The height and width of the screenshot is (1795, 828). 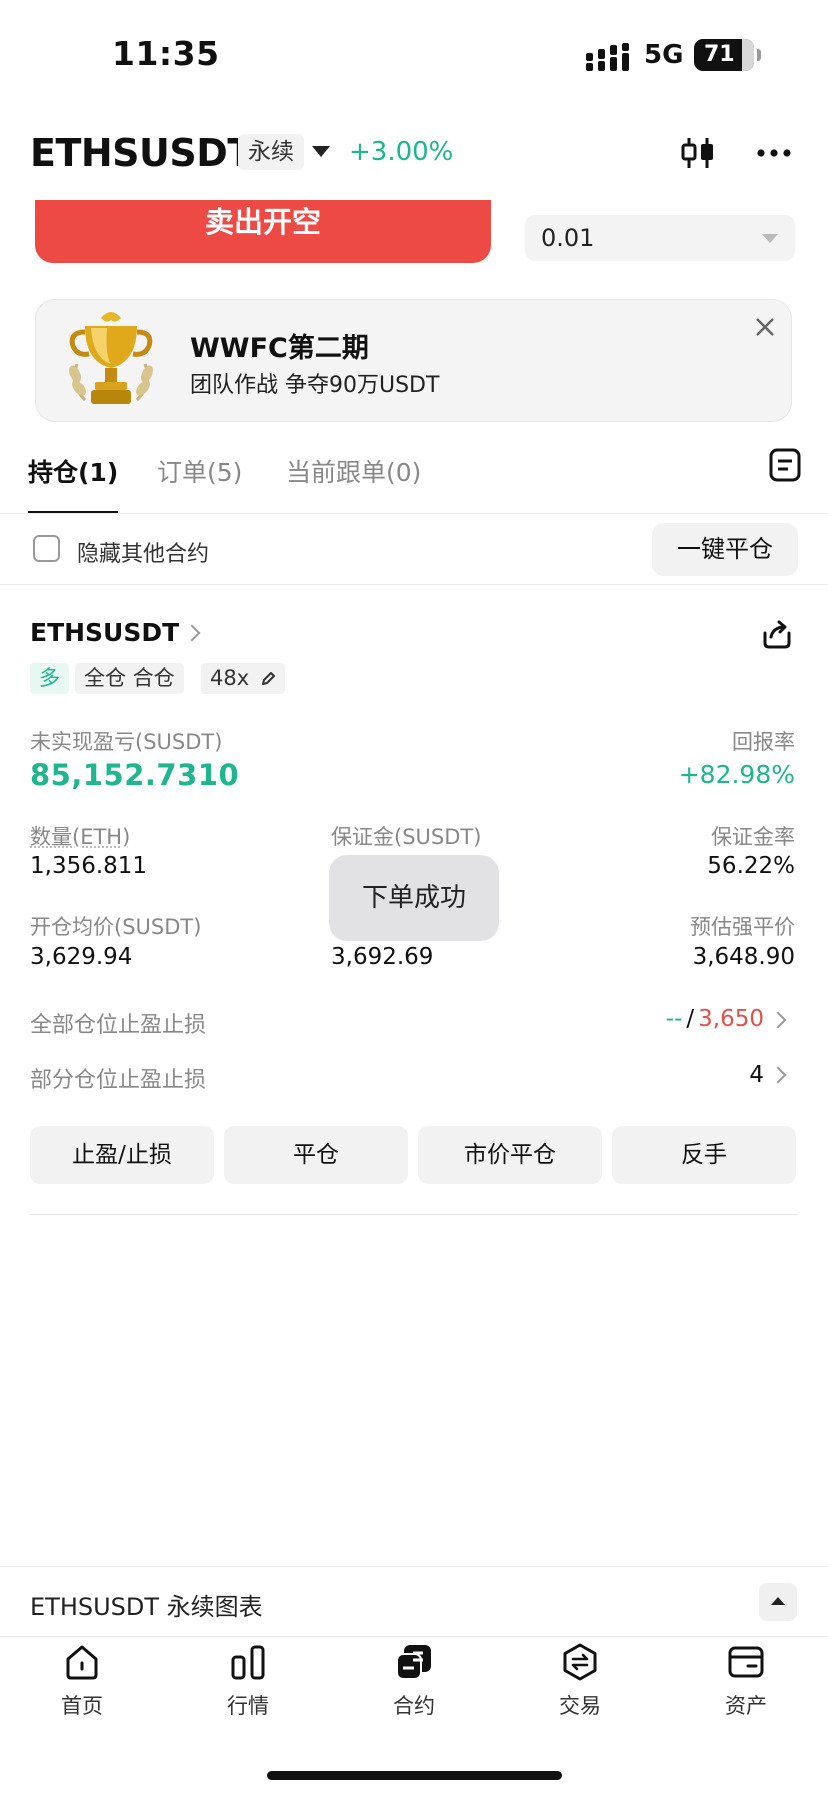 I want to click on nav-label: 资产, so click(x=746, y=1706).